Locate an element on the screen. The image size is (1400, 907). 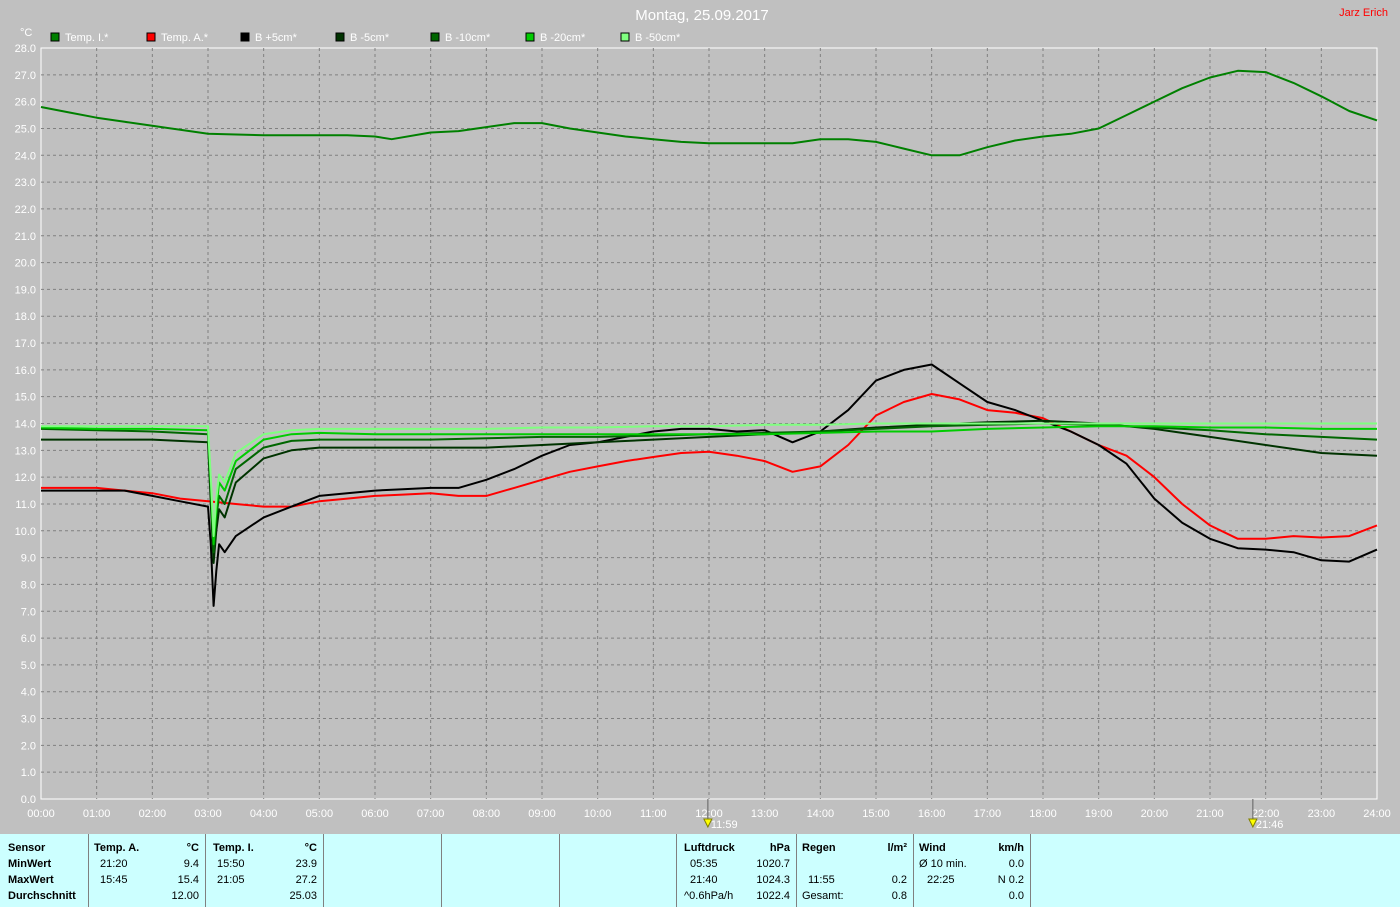
x-tick-label: 24:00 is located at coordinates (1377, 814).